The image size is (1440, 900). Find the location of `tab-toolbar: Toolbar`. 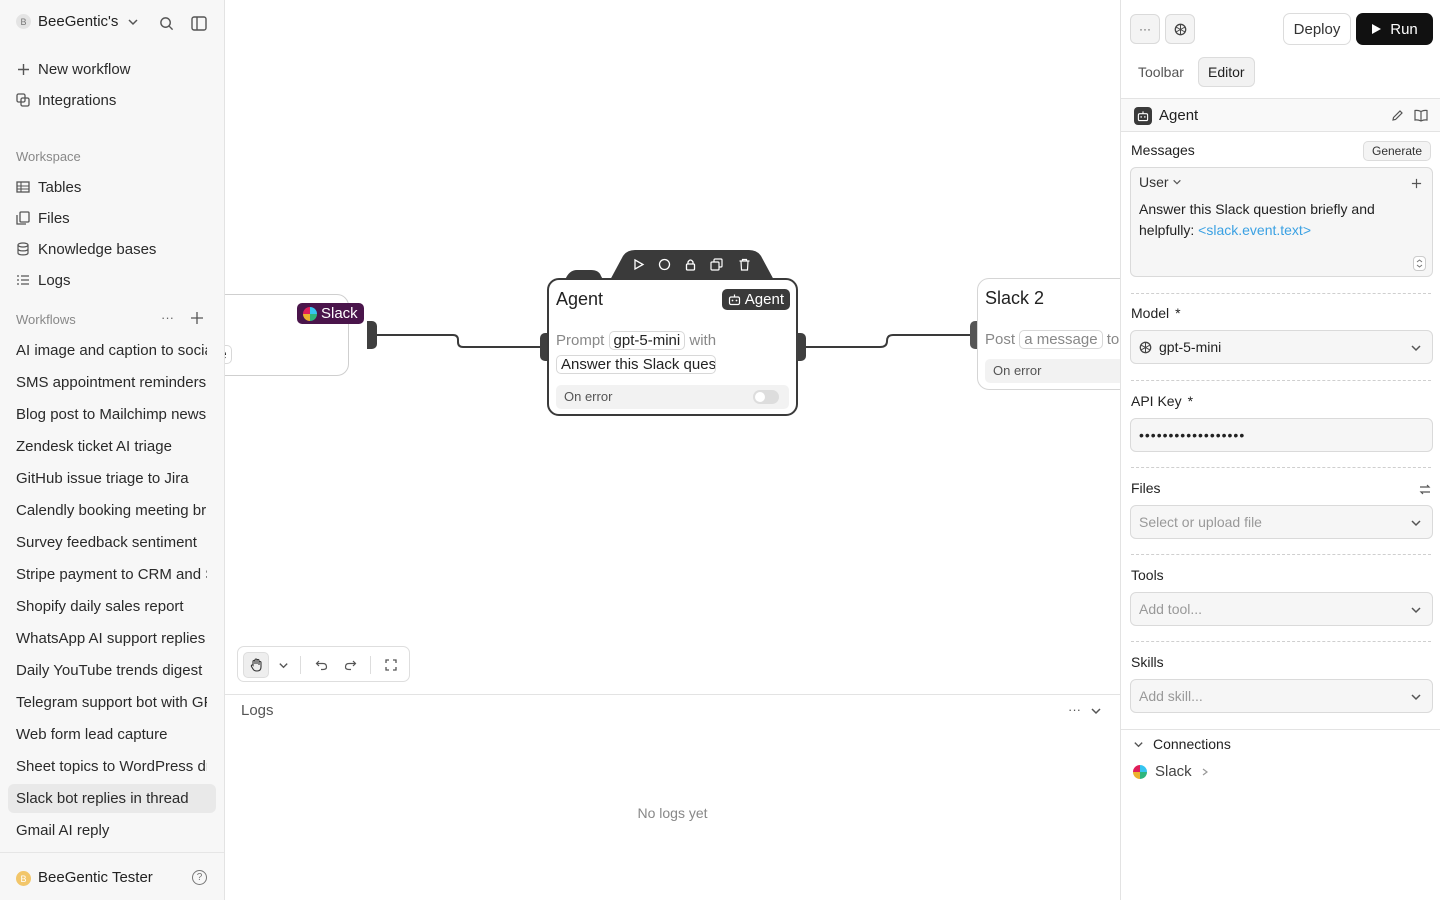

tab-toolbar: Toolbar is located at coordinates (1161, 72).